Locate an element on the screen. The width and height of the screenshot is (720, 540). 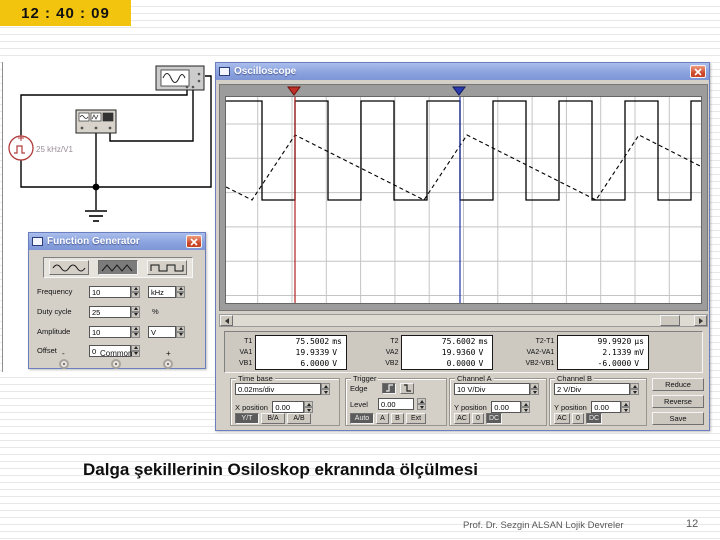
readout-group-2: T2 VA2 VB2 75.6002 ms 19.9360 V 0.0000 V is located at coordinates (439, 352).